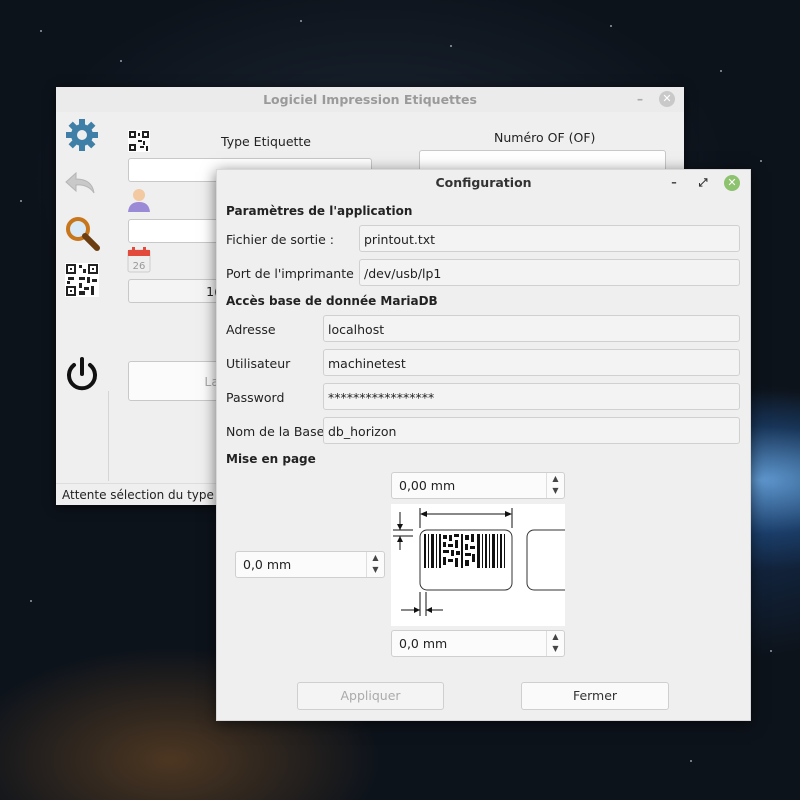 This screenshot has width=800, height=800. Describe the element at coordinates (275, 431) in the screenshot. I see `dbname-label: Nom de la Base` at that location.